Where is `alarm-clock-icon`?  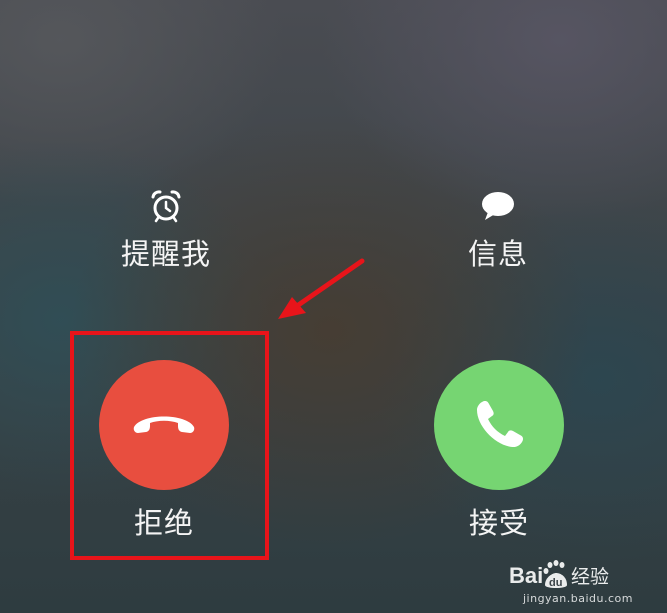 alarm-clock-icon is located at coordinates (166, 206).